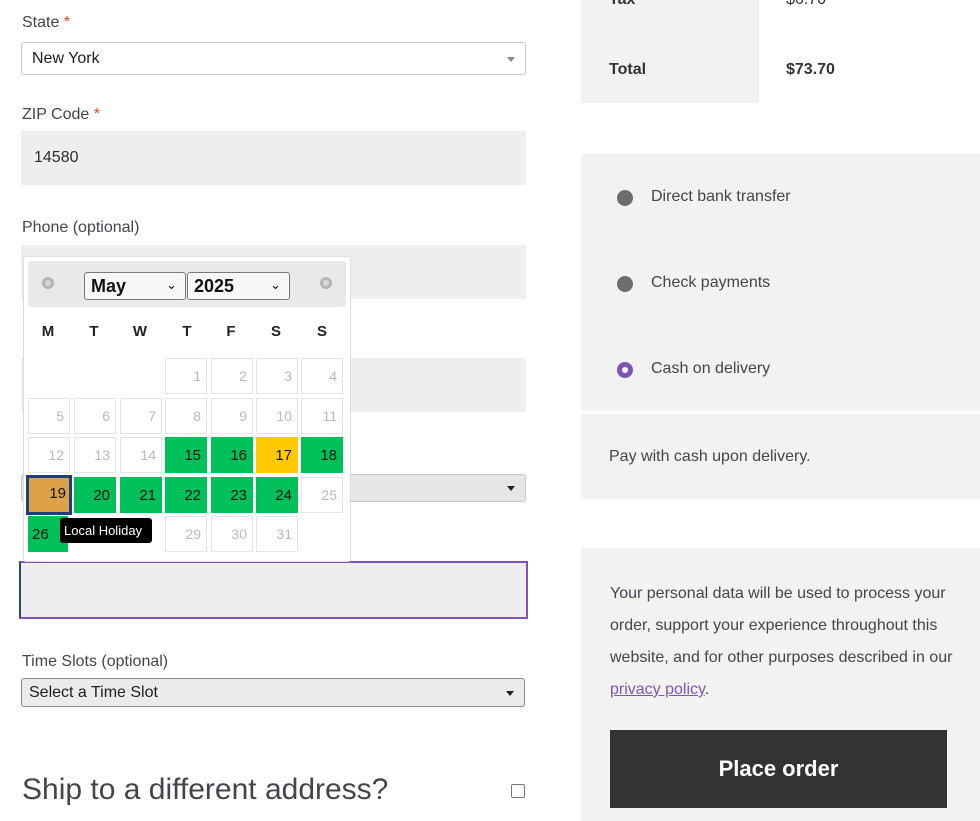 The width and height of the screenshot is (980, 821). I want to click on next-month-icon, so click(326, 283).